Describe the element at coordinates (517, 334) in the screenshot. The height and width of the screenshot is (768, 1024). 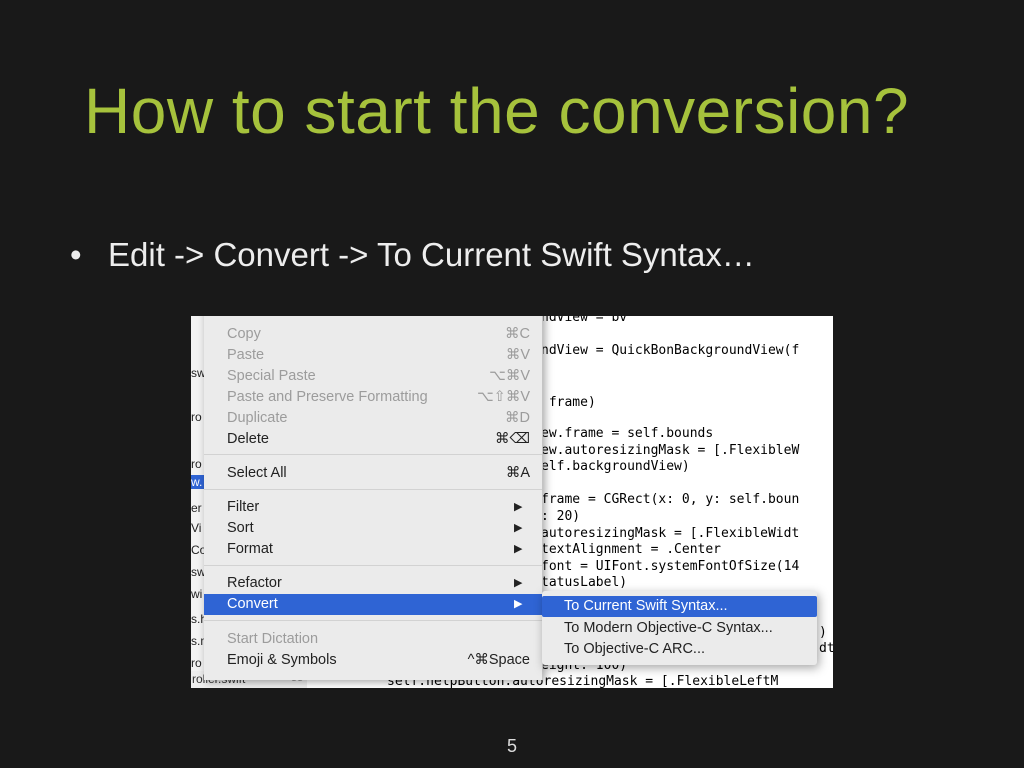
I see `menu-item-shortcut: ⌘C` at that location.